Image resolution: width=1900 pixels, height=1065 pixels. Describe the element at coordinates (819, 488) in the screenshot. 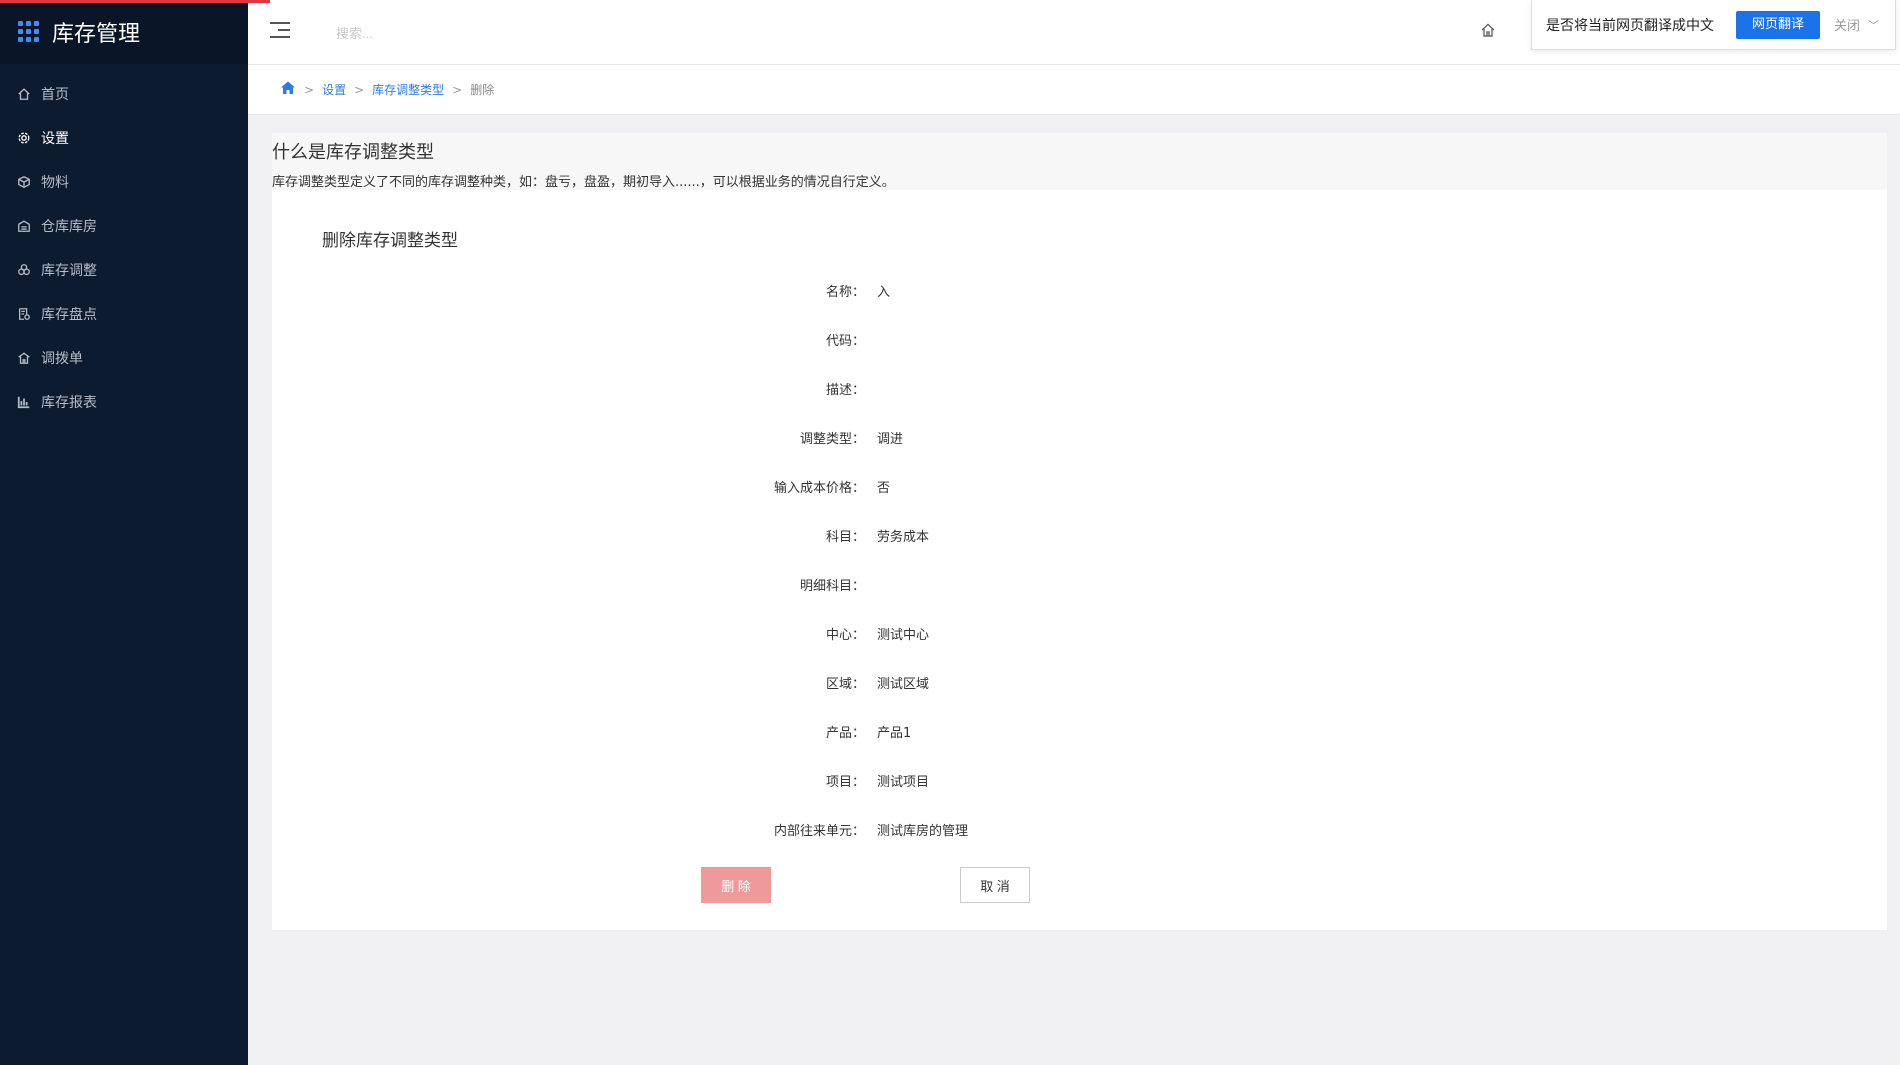

I see `field-label: 输入成本价格：` at that location.